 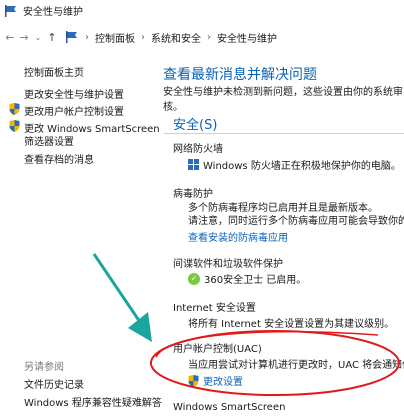 I want to click on back-arrow-icon: ←, so click(x=10, y=37).